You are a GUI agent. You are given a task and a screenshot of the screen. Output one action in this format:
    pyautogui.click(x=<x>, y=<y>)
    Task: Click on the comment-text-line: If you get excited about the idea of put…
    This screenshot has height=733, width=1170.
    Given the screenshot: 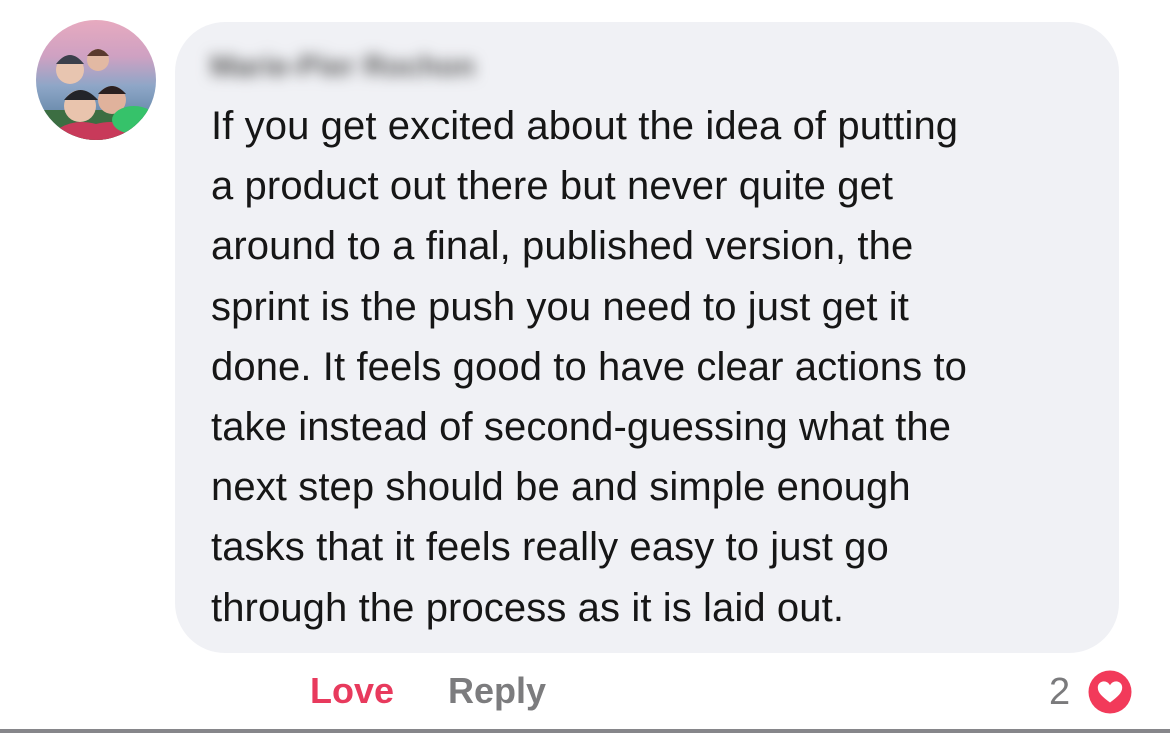 What is the action you would take?
    pyautogui.click(x=585, y=126)
    